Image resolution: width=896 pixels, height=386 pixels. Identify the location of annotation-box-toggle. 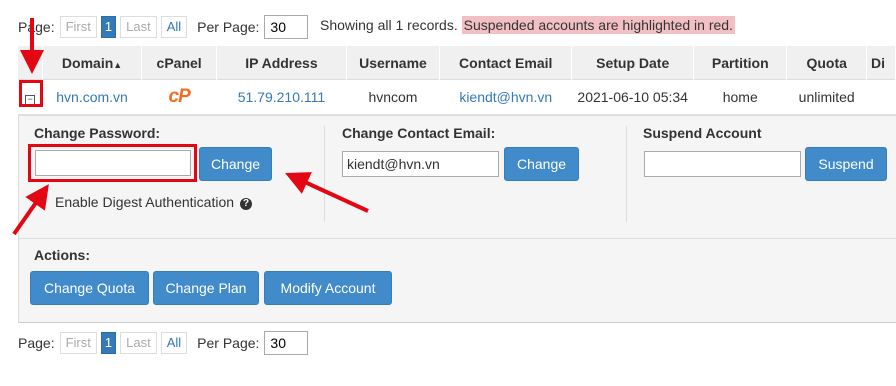
(31, 93).